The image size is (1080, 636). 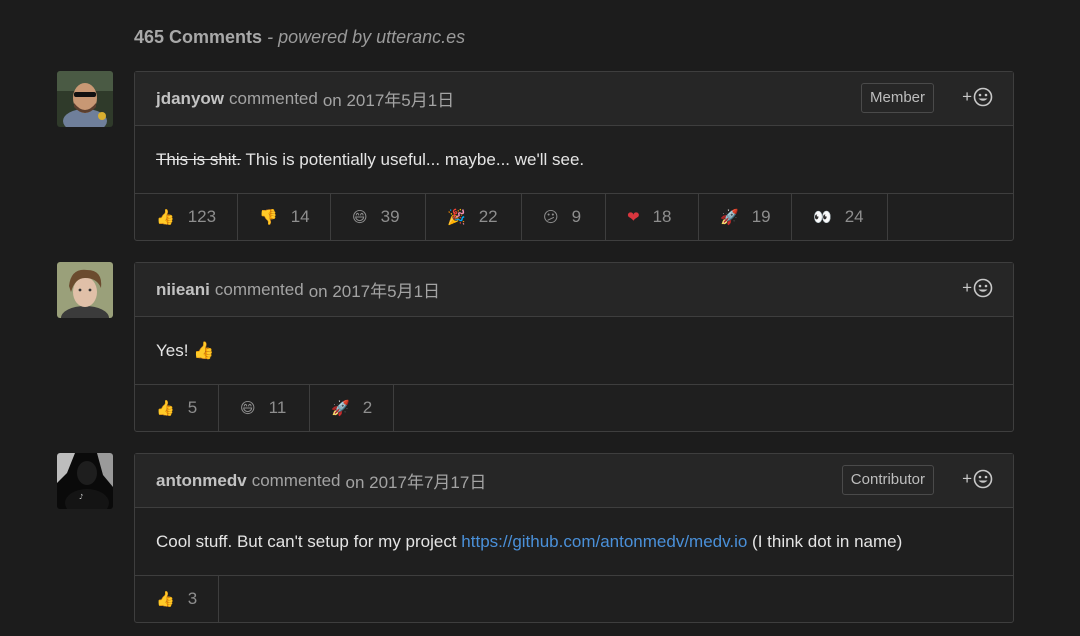 I want to click on reaction-count: 3, so click(x=192, y=598).